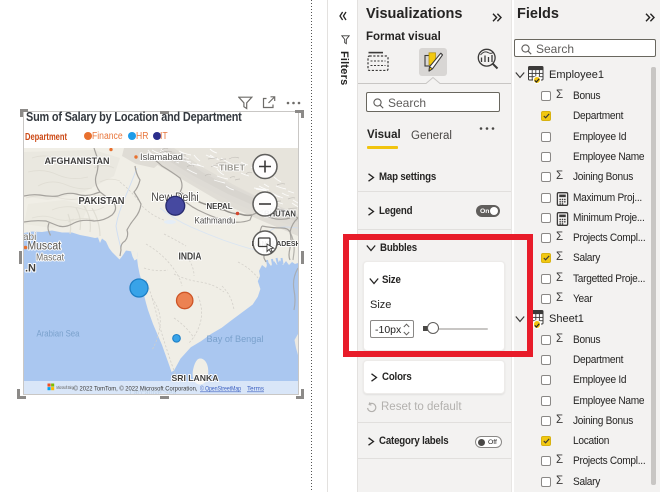 The height and width of the screenshot is (492, 660). Describe the element at coordinates (58, 334) in the screenshot. I see `svg-text: Arabian Sea` at that location.